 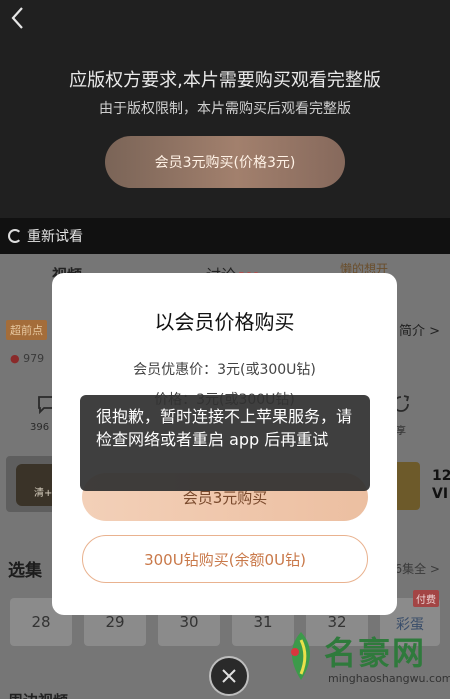 I want to click on share-label: 享, so click(x=401, y=431).